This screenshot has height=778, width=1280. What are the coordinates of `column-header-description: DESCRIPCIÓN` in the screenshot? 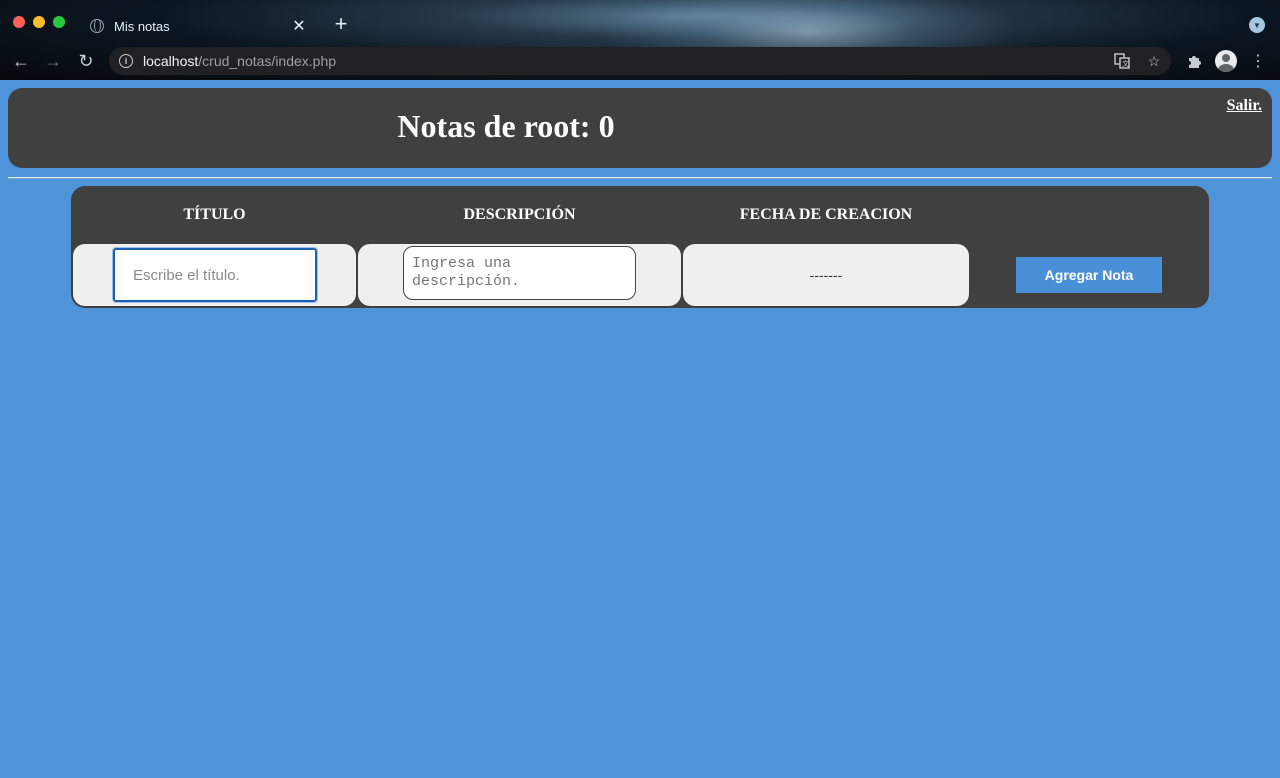 It's located at (519, 214).